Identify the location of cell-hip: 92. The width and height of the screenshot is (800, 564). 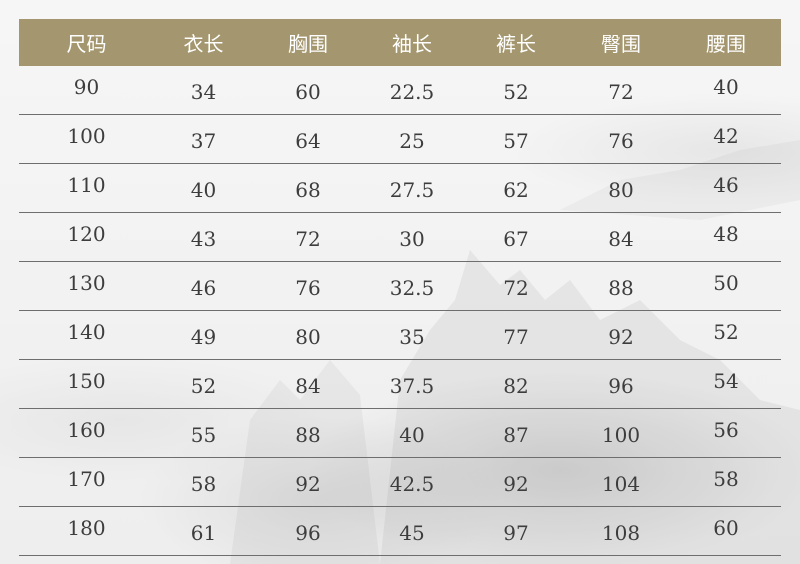
(621, 336).